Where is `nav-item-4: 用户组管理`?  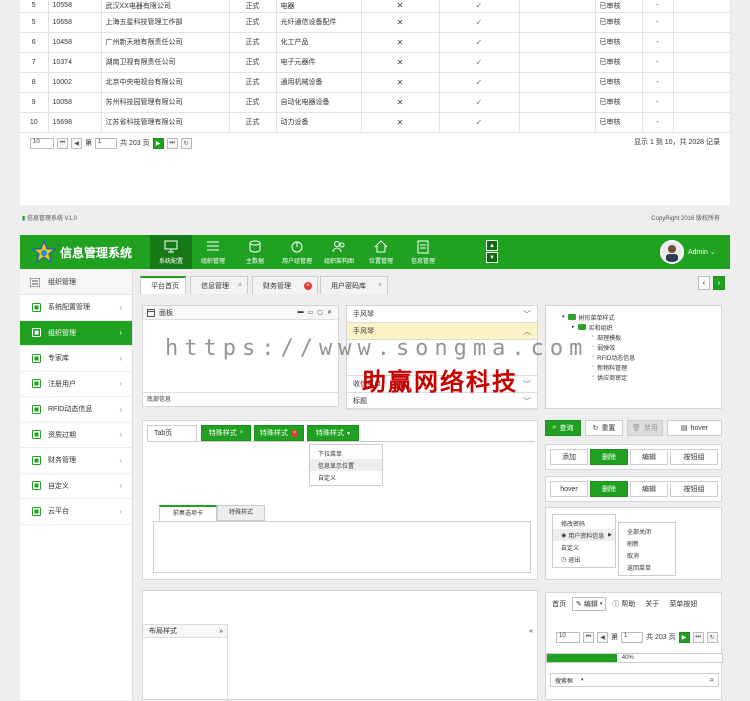
nav-item-4: 用户组管理 is located at coordinates (297, 252).